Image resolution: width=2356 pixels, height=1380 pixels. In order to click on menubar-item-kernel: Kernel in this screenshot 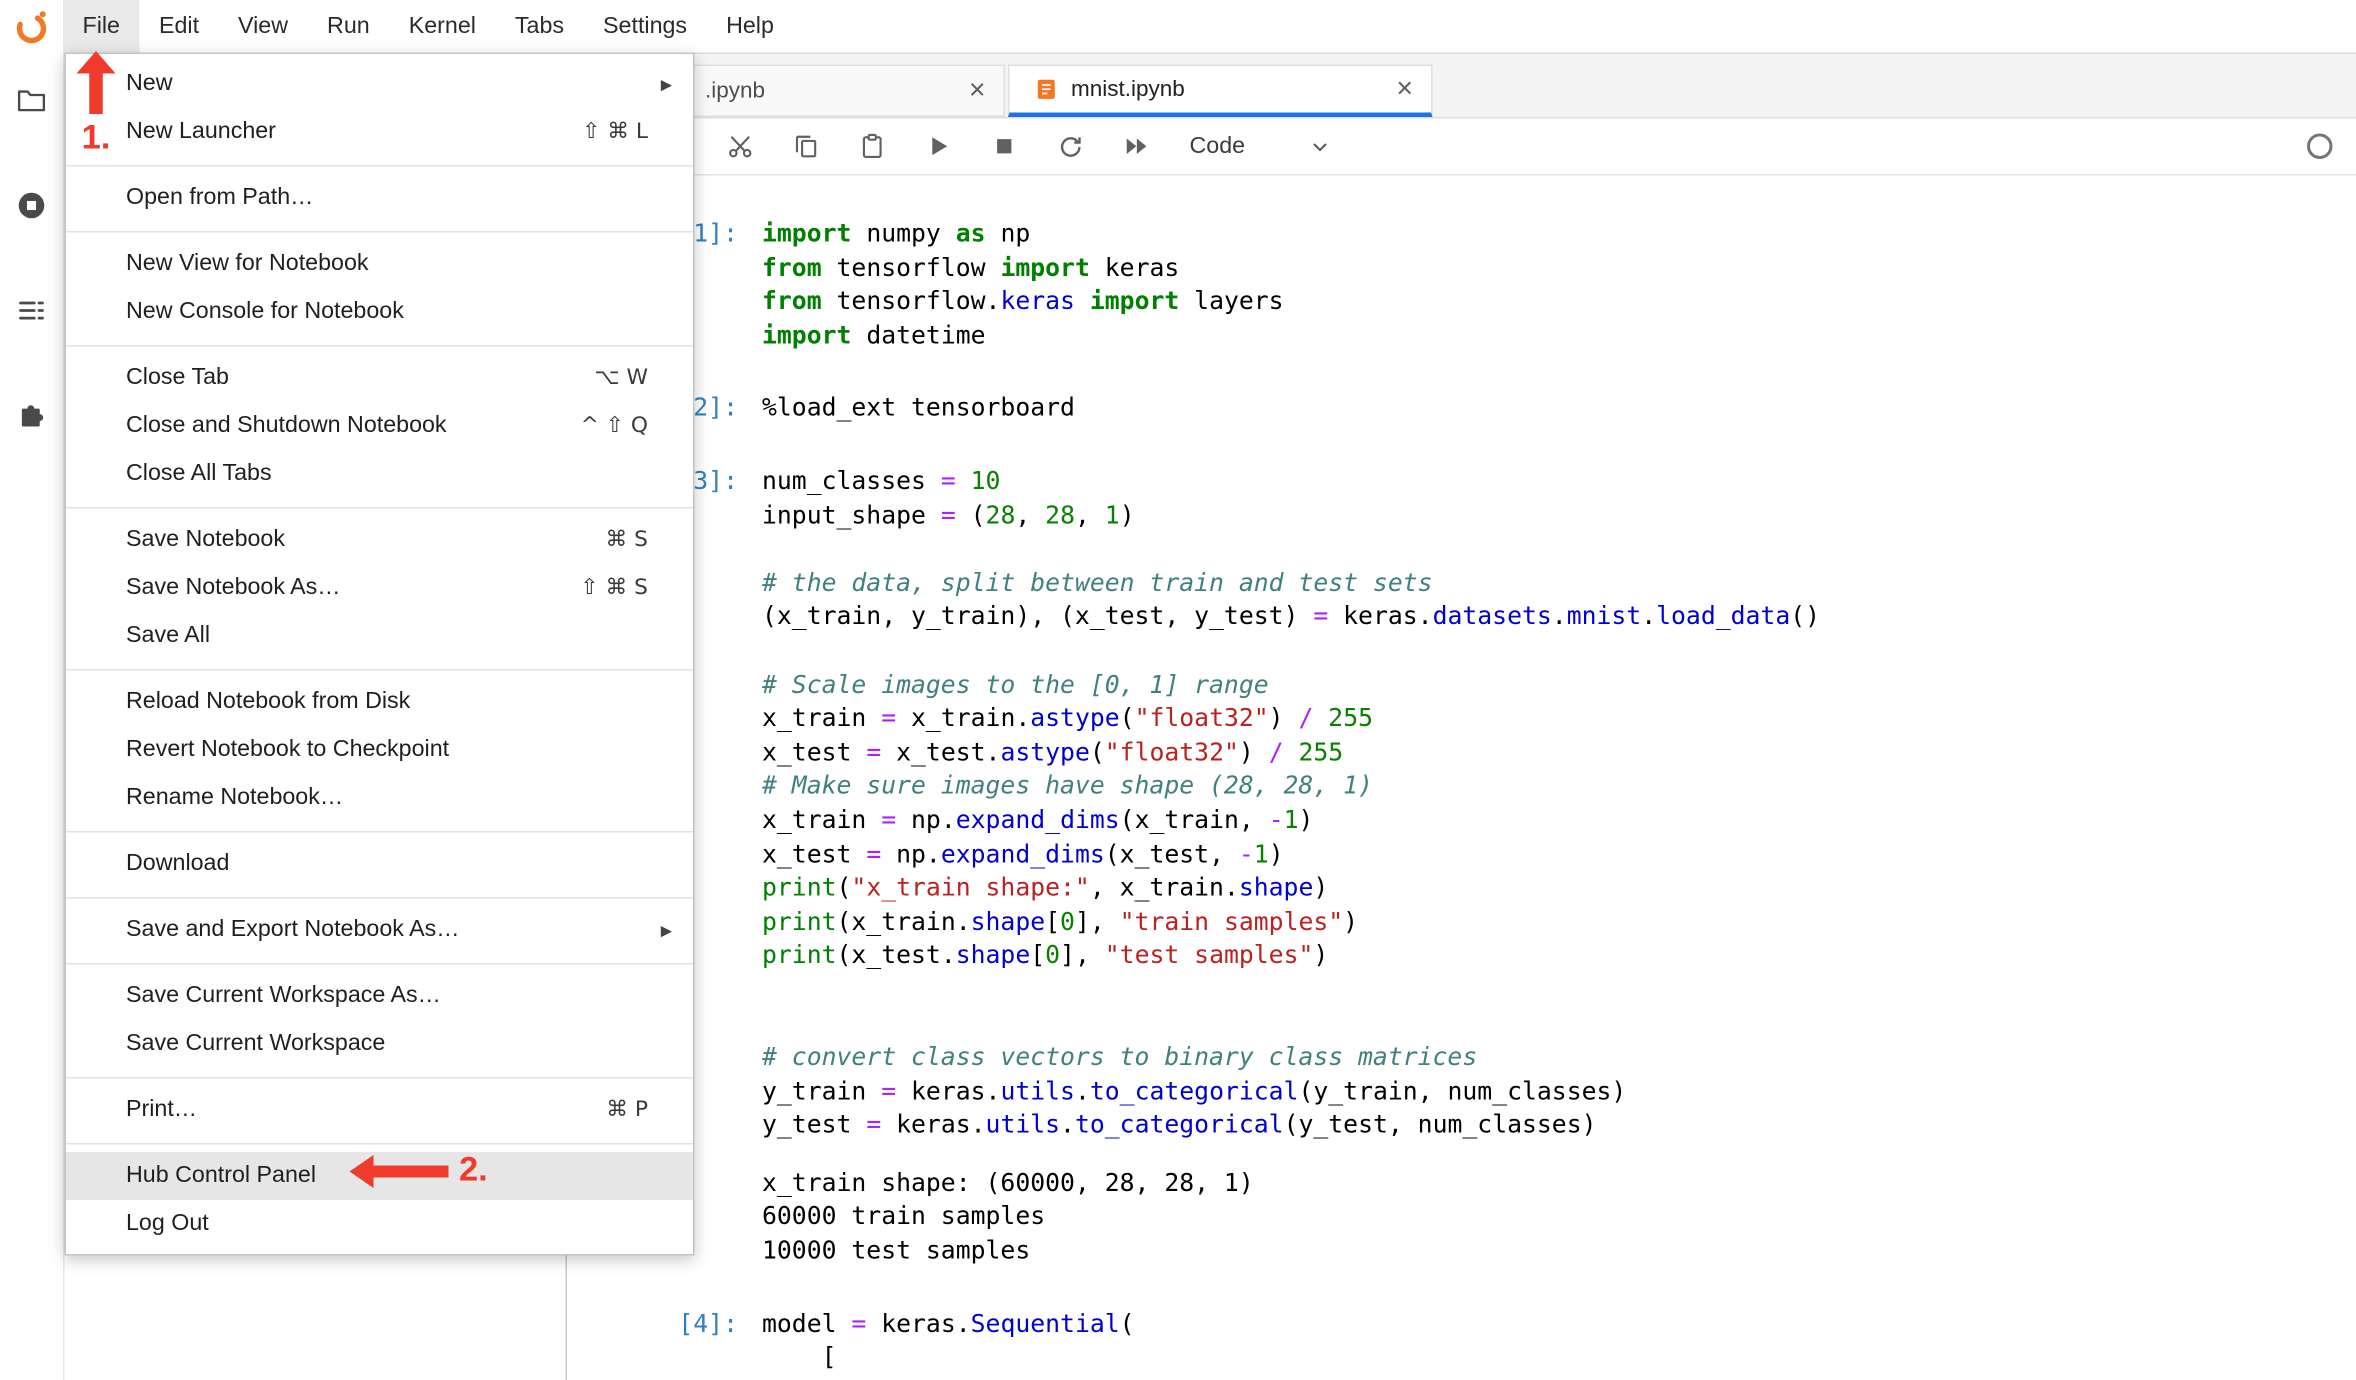, I will do `click(442, 26)`.